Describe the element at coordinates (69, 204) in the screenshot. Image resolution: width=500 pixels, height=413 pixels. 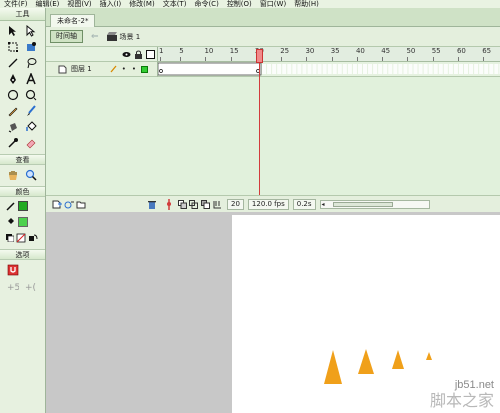
I see `add-guide-icon` at that location.